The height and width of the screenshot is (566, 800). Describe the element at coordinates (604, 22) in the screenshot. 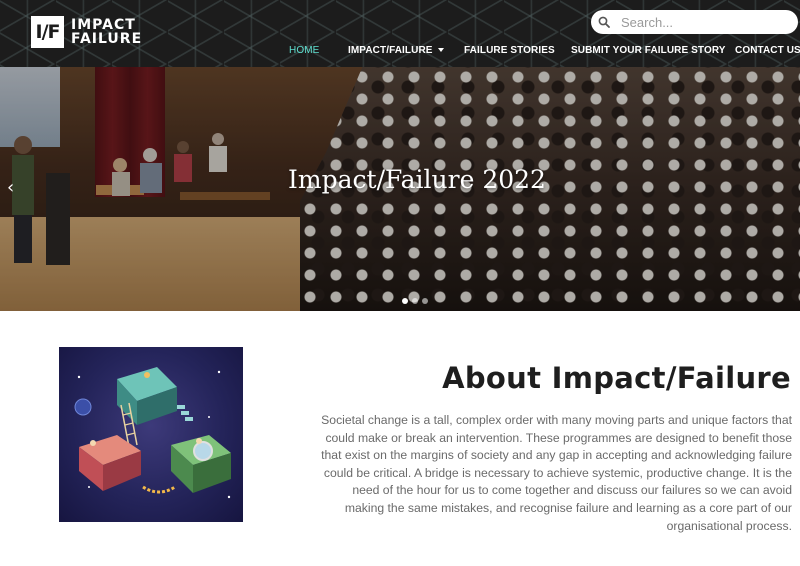

I see `search-icon` at that location.